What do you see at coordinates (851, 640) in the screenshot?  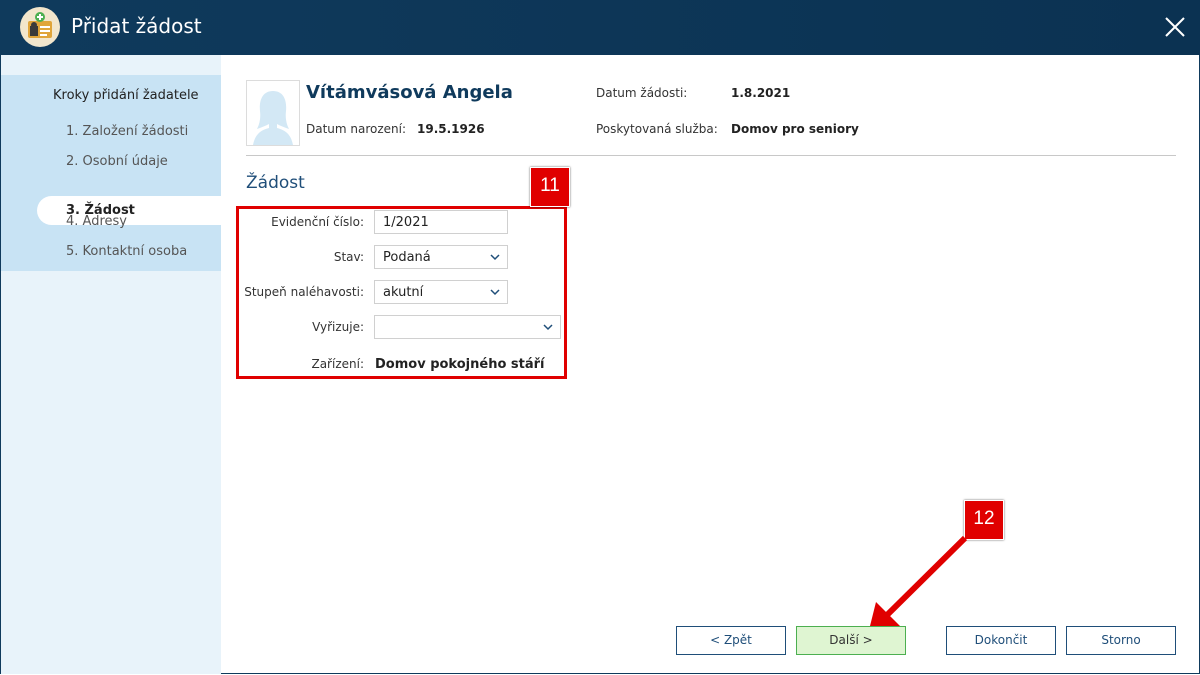 I see `next-button: Další >` at bounding box center [851, 640].